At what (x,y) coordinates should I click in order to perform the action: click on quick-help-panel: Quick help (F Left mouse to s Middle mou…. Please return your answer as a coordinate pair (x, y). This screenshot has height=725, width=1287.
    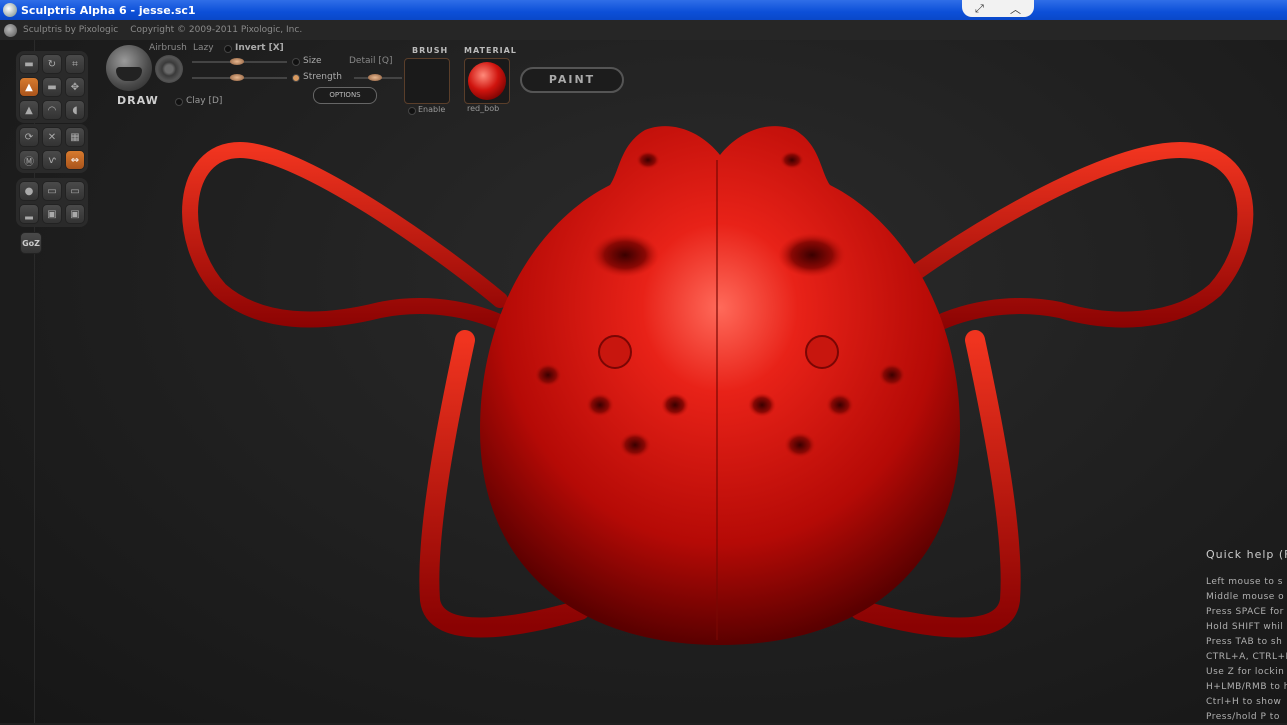
    Looking at the image, I should click on (1246, 636).